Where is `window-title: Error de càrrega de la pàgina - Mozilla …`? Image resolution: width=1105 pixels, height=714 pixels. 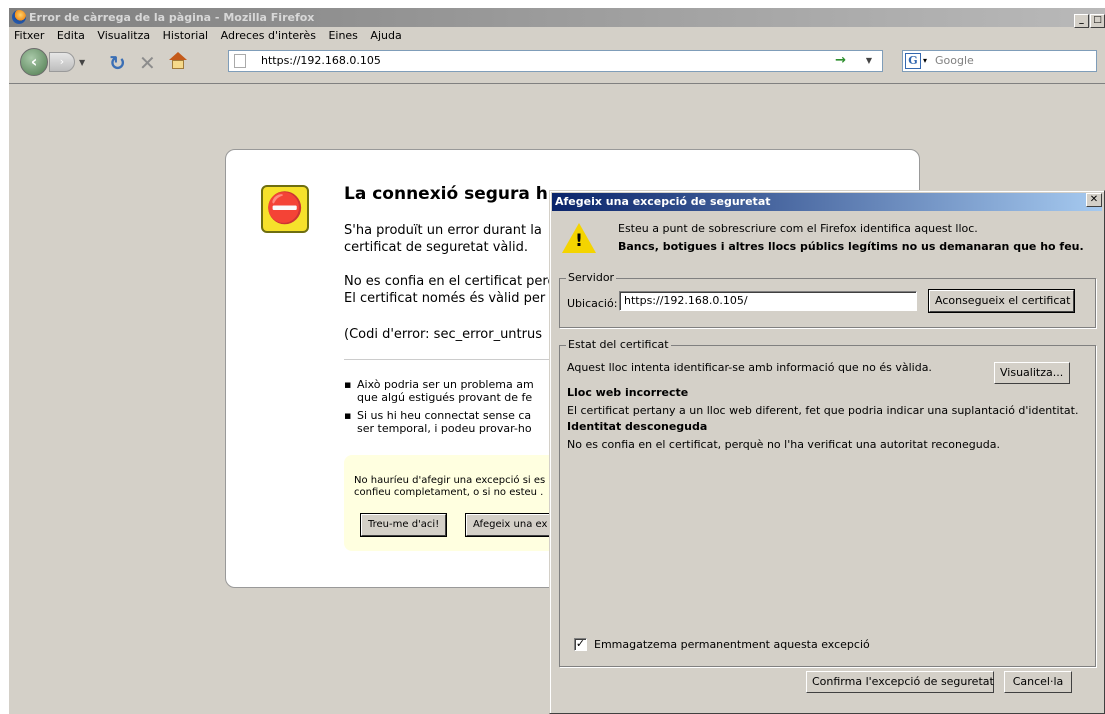
window-title: Error de càrrega de la pàgina - Mozilla … is located at coordinates (172, 17).